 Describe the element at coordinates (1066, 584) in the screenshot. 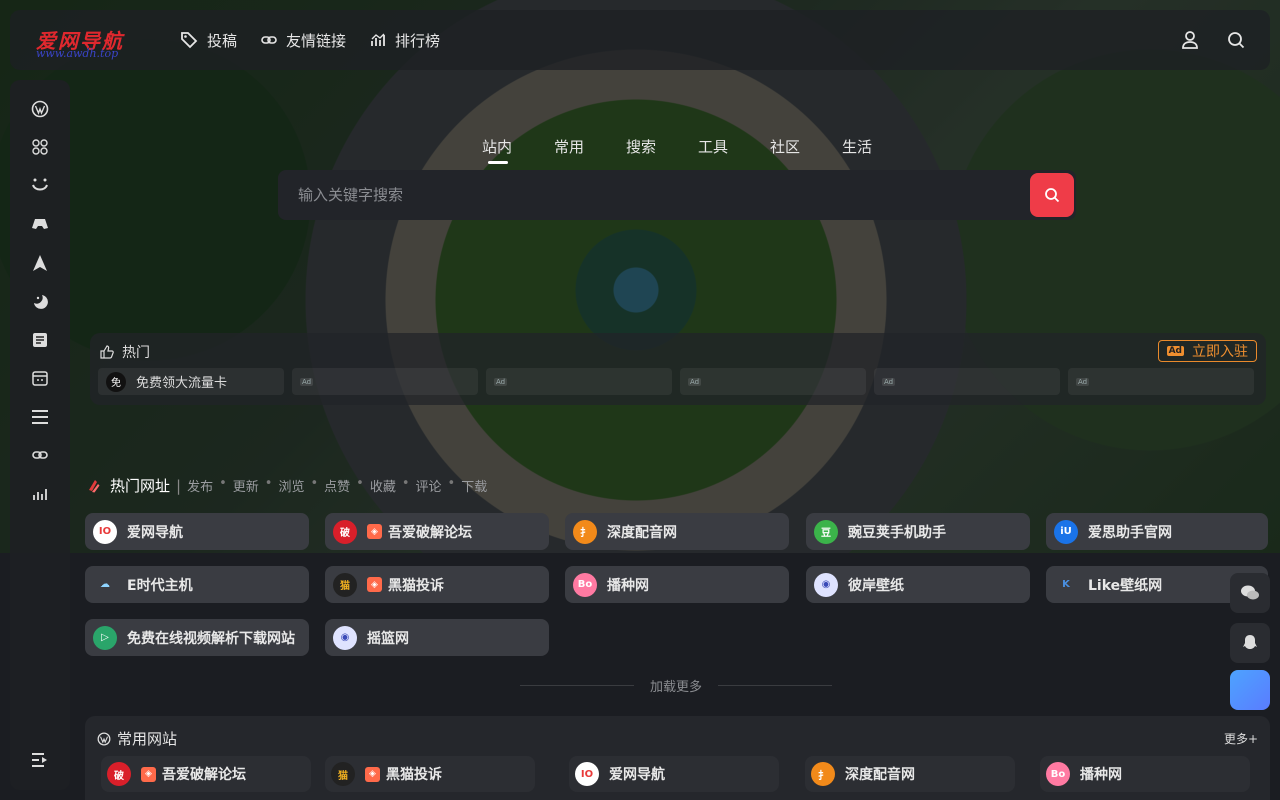

I see `site-logo-icon: K` at that location.